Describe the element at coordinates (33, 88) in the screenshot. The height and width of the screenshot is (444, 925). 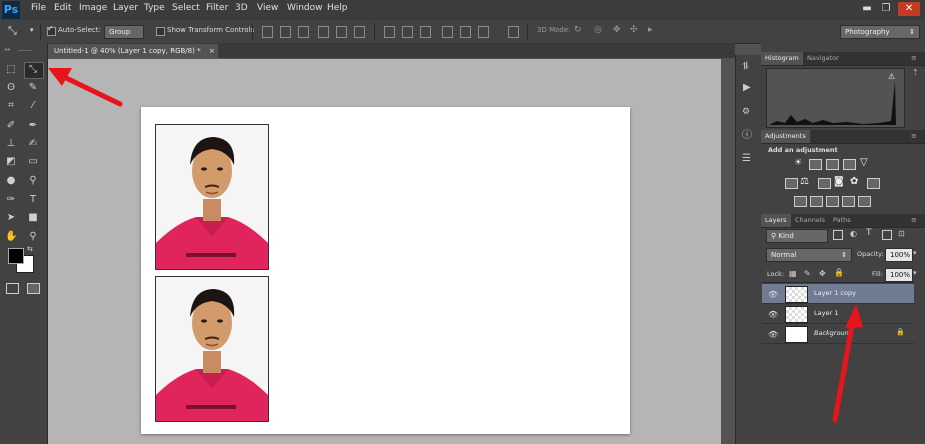
I see `quick-select-tool-icon: ✎` at that location.